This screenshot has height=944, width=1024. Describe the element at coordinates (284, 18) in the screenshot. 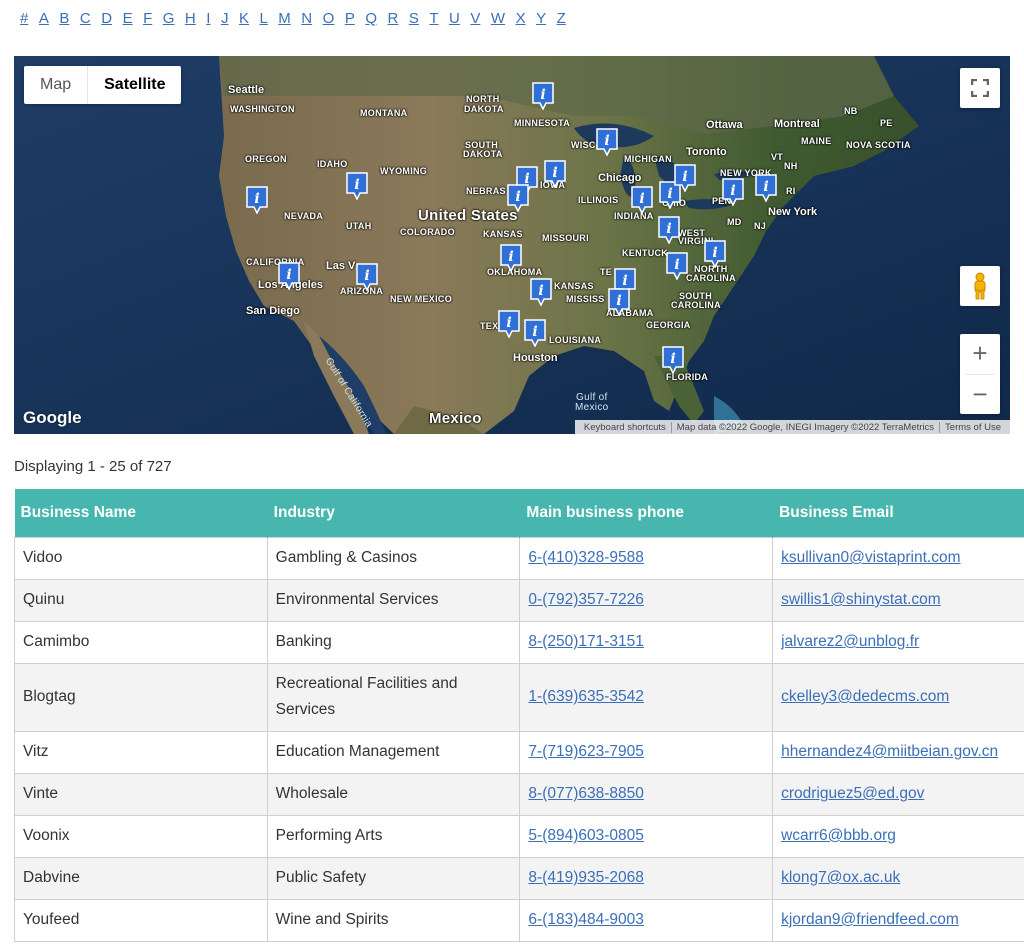

I see `alpha-link-m: M` at that location.